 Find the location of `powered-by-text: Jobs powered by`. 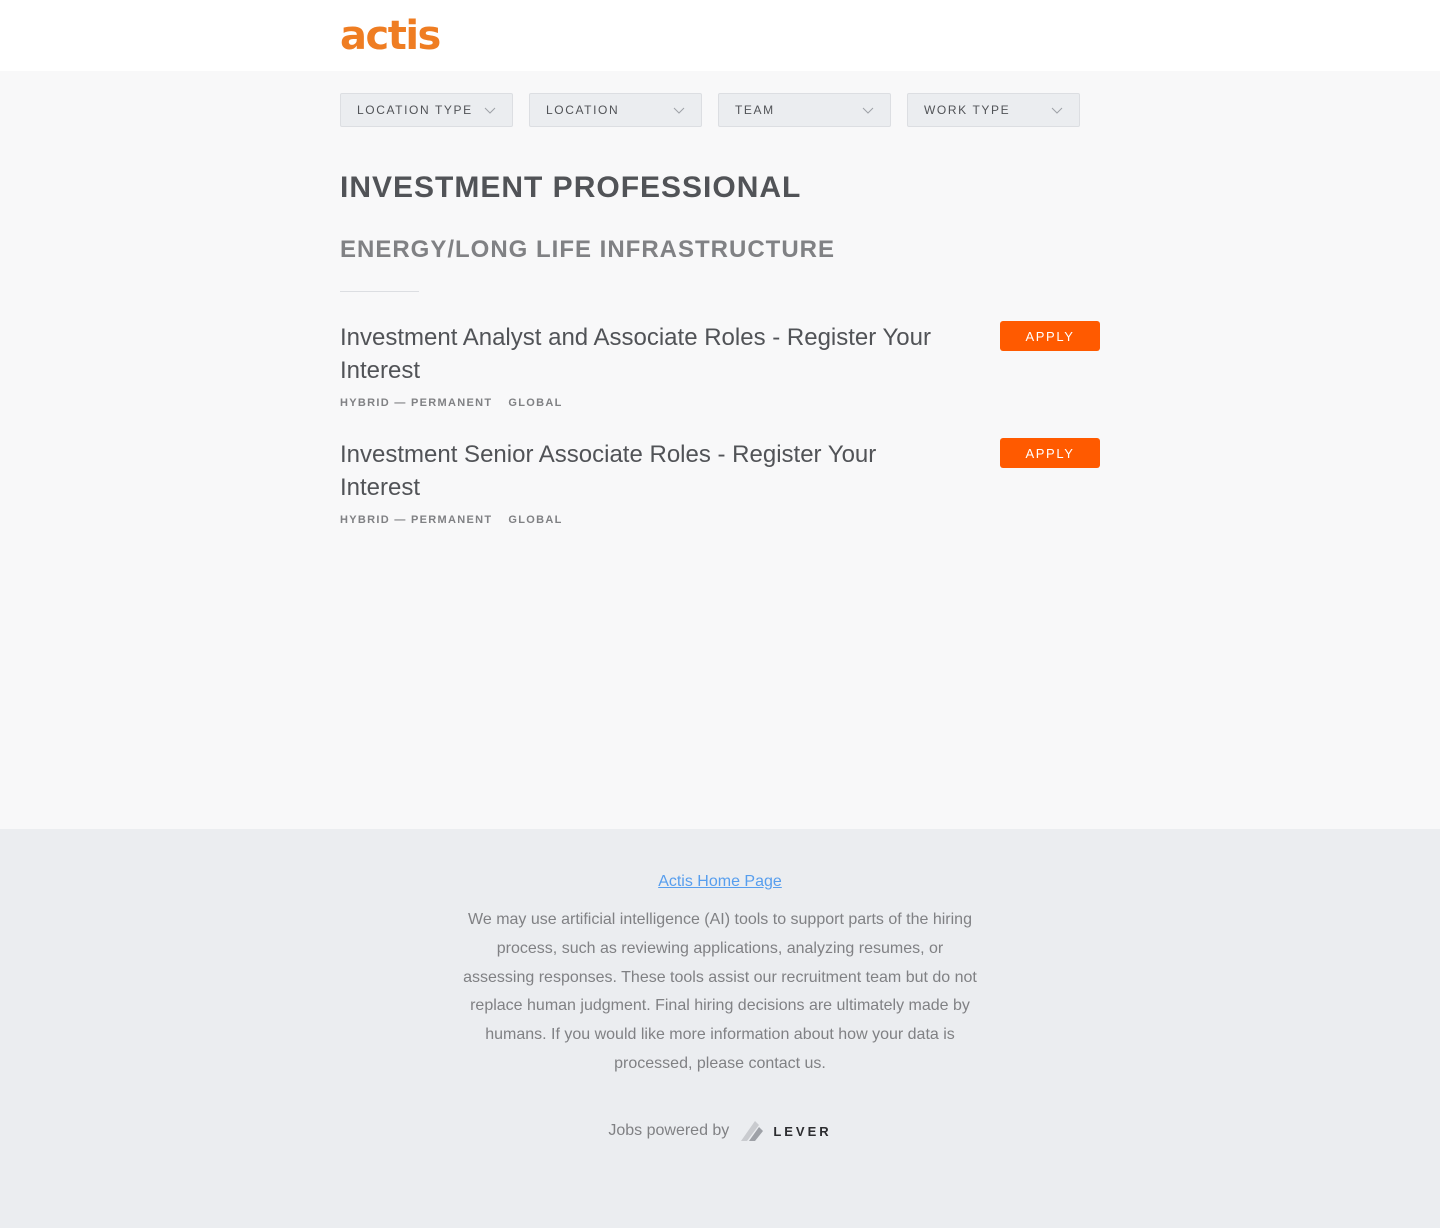

powered-by-text: Jobs powered by is located at coordinates (669, 1130).